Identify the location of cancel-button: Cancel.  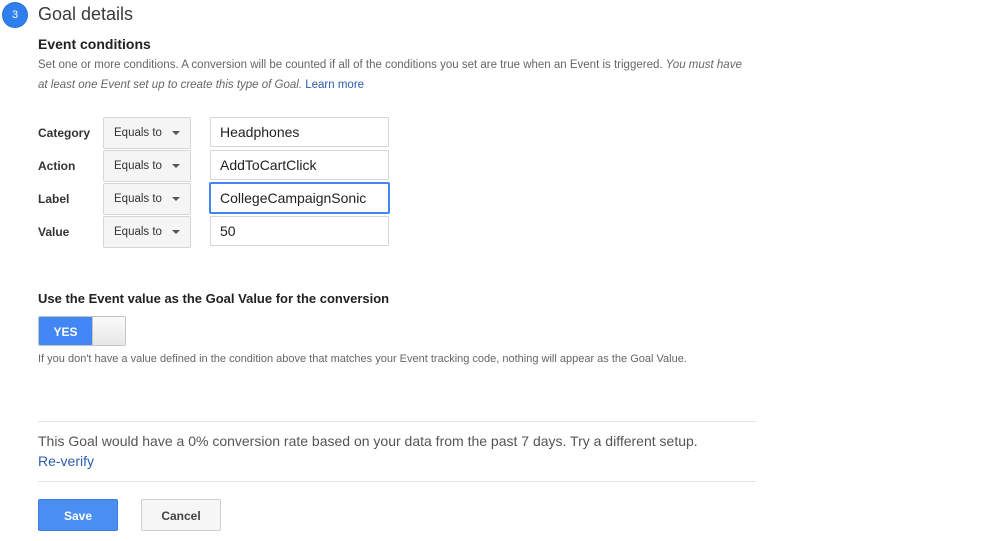
(181, 515).